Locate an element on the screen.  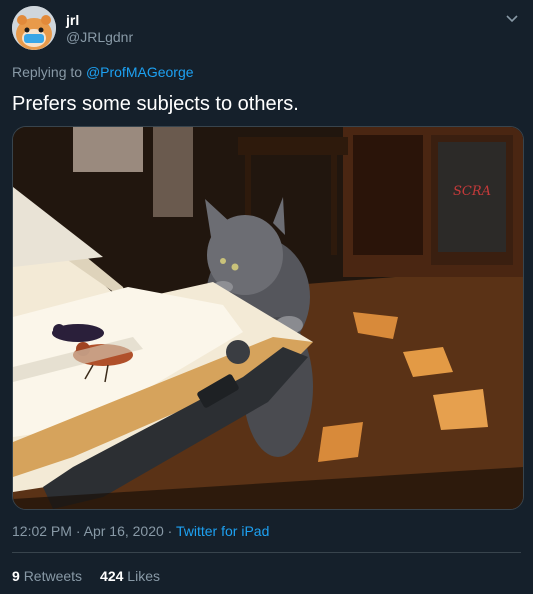
replying-prefix: Replying to is located at coordinates (47, 72).